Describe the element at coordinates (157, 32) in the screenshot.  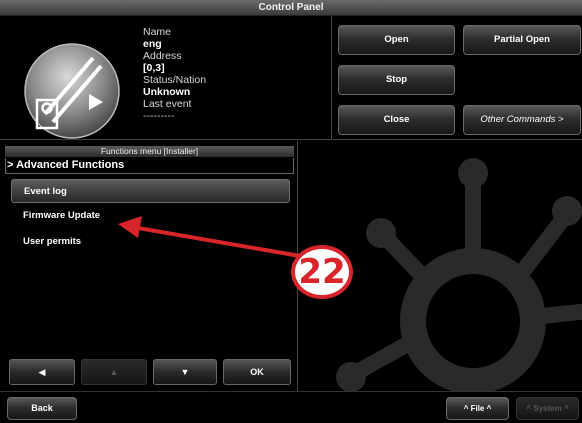
I see `name-label: Name` at that location.